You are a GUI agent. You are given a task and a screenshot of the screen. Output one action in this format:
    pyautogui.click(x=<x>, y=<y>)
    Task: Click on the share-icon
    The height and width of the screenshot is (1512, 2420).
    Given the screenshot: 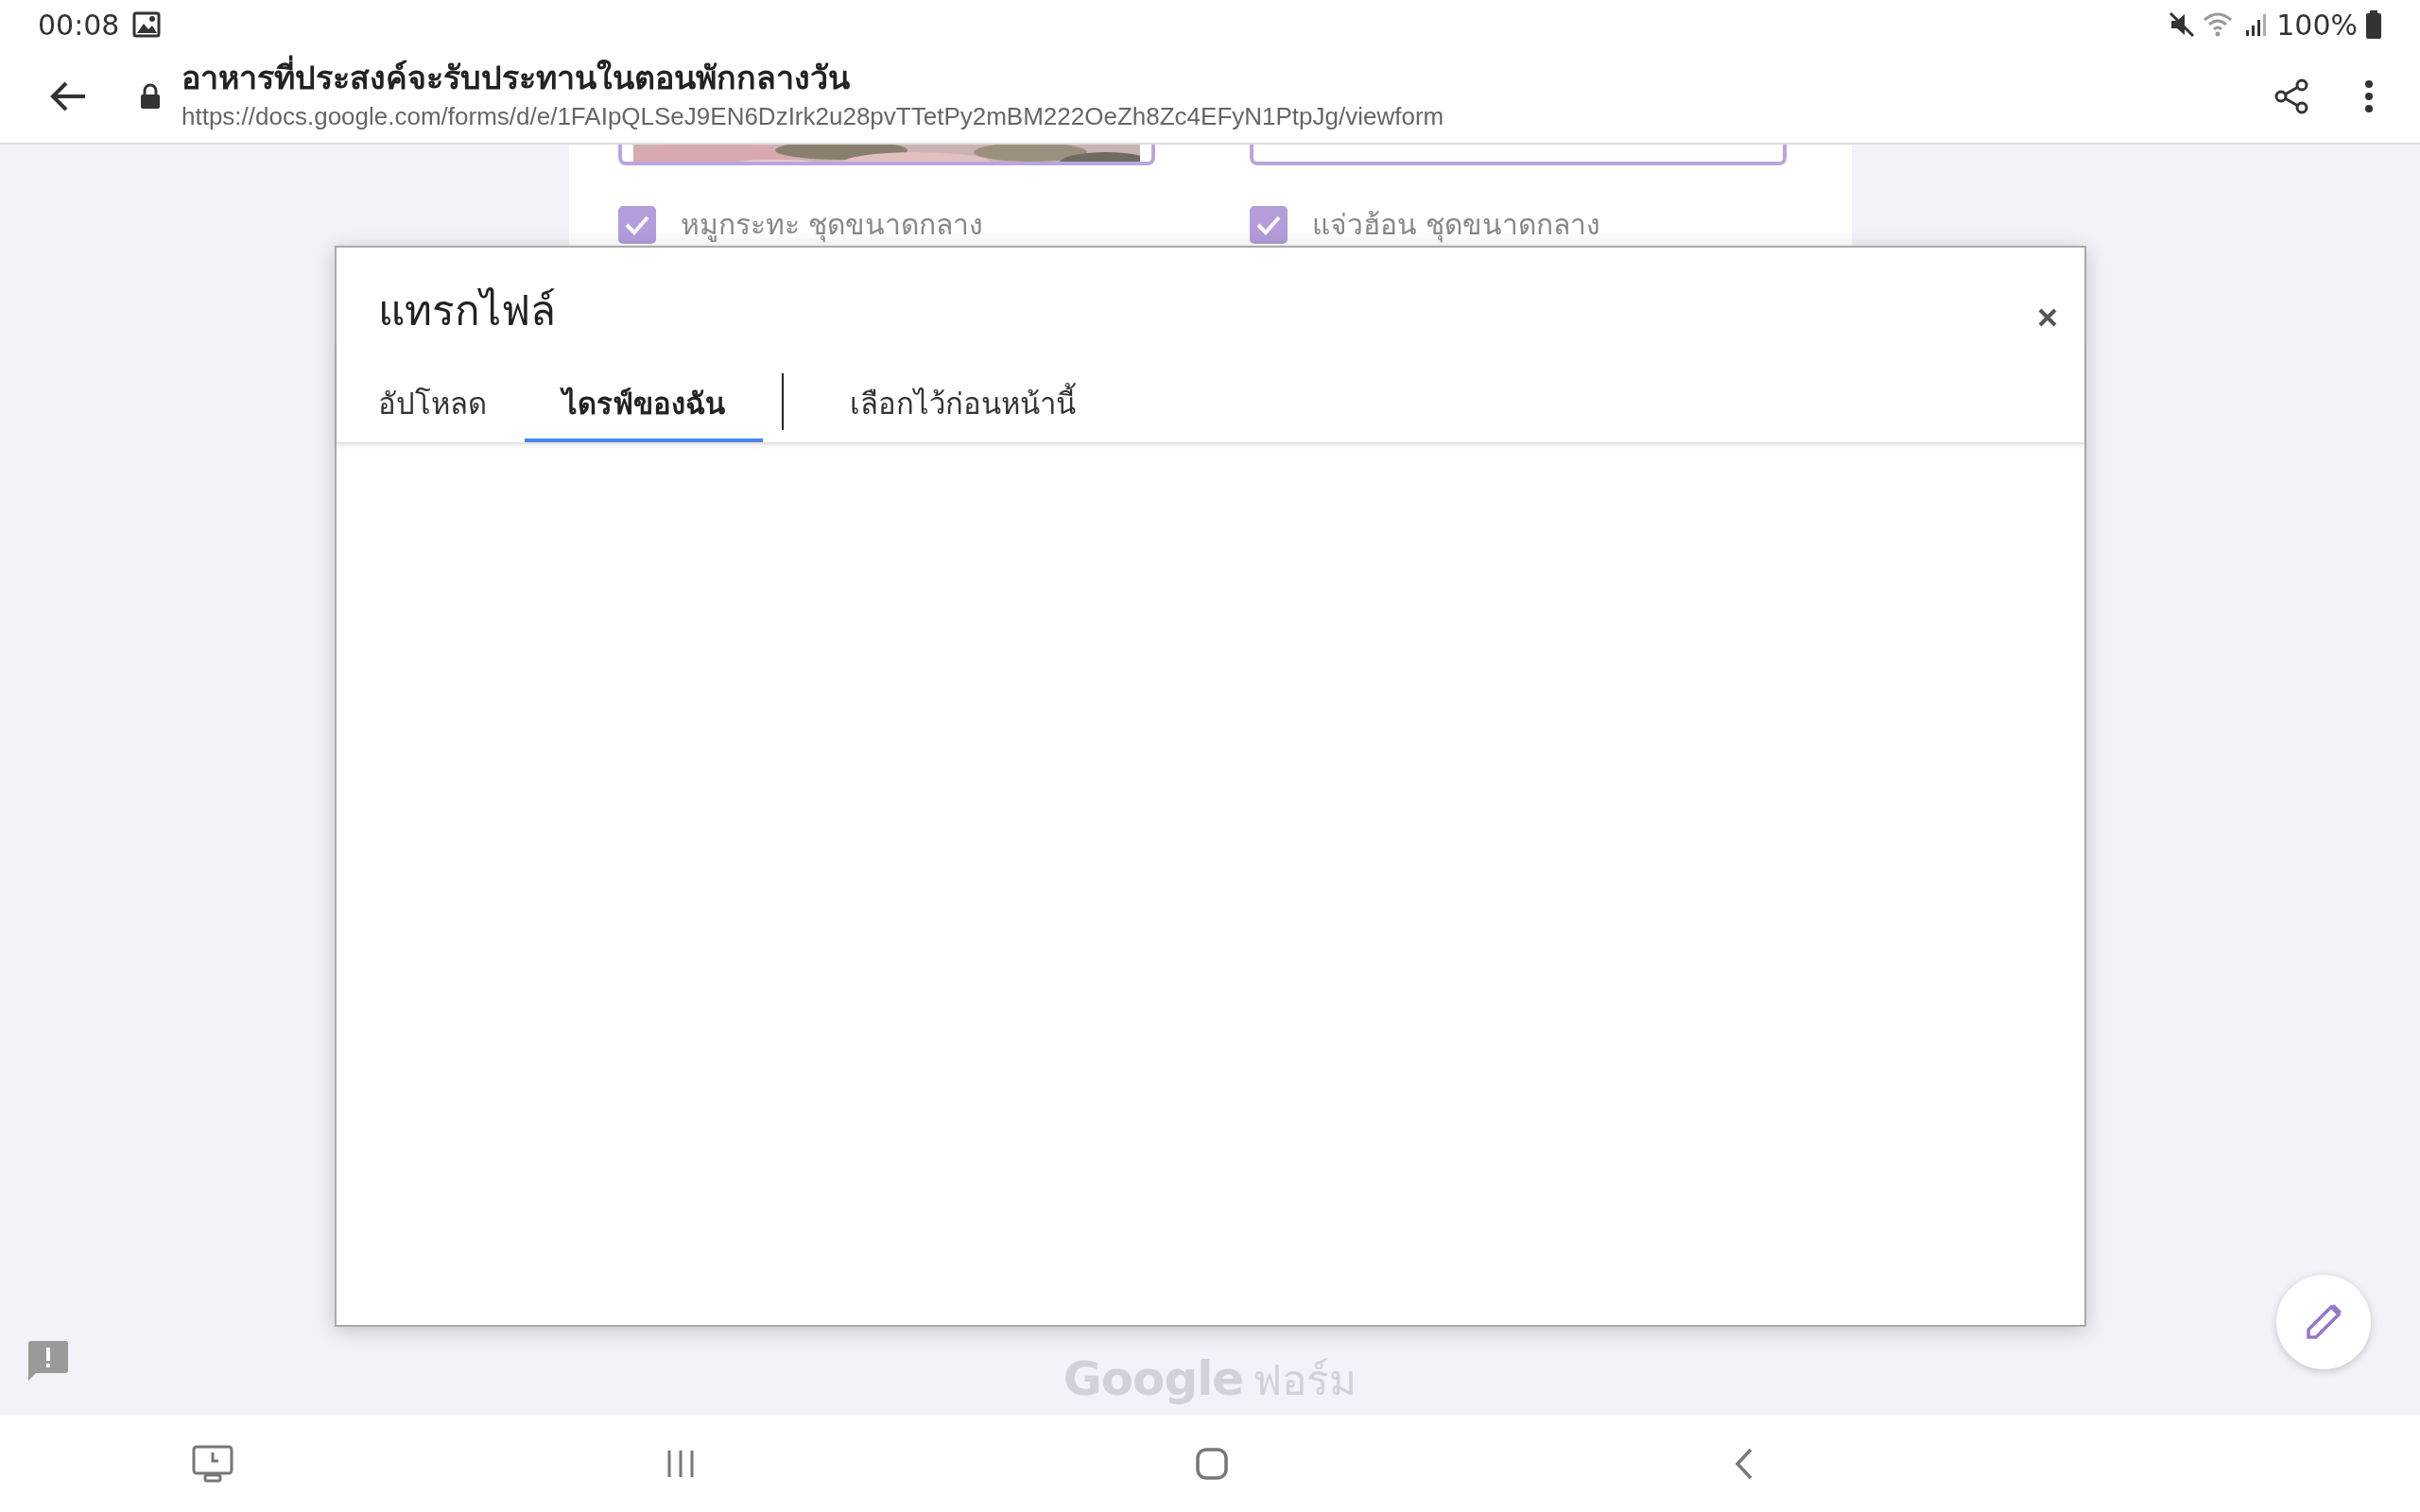 What is the action you would take?
    pyautogui.click(x=2291, y=96)
    